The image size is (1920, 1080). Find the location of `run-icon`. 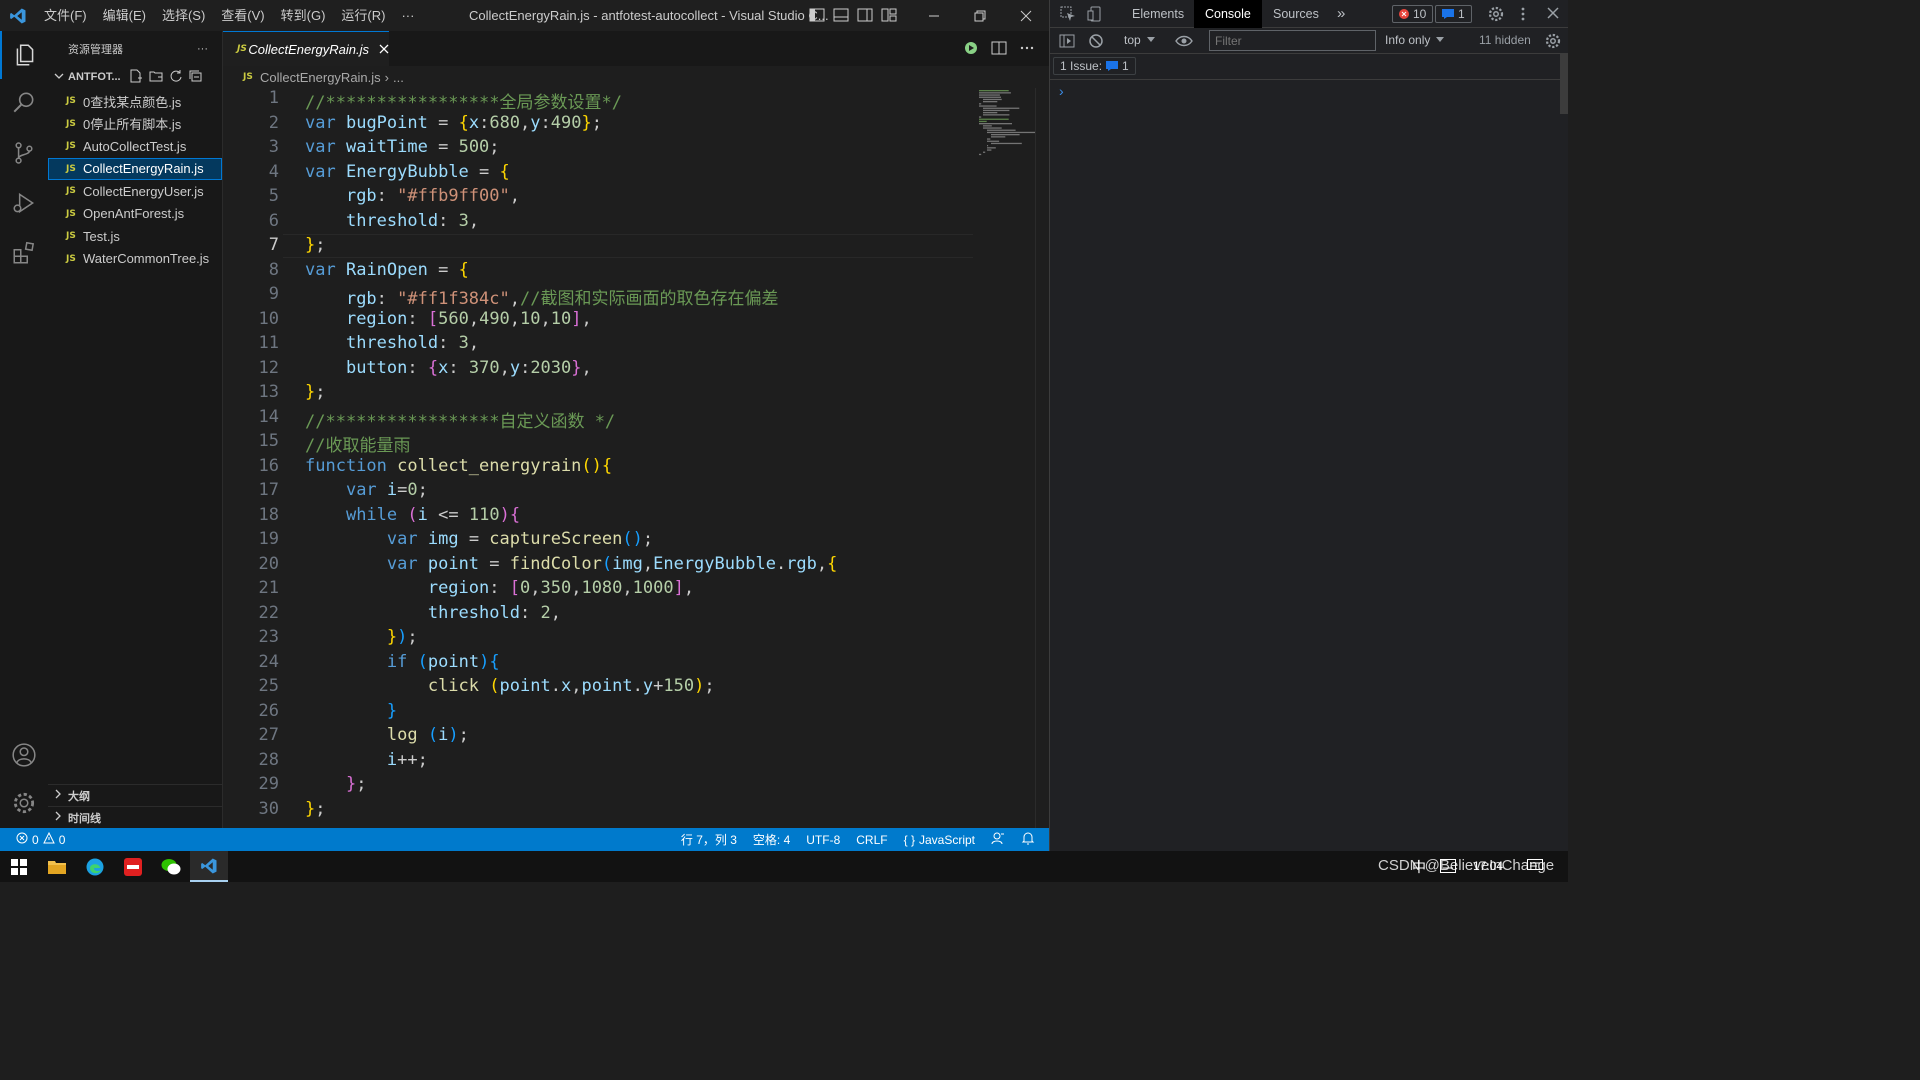

run-icon is located at coordinates (971, 50).